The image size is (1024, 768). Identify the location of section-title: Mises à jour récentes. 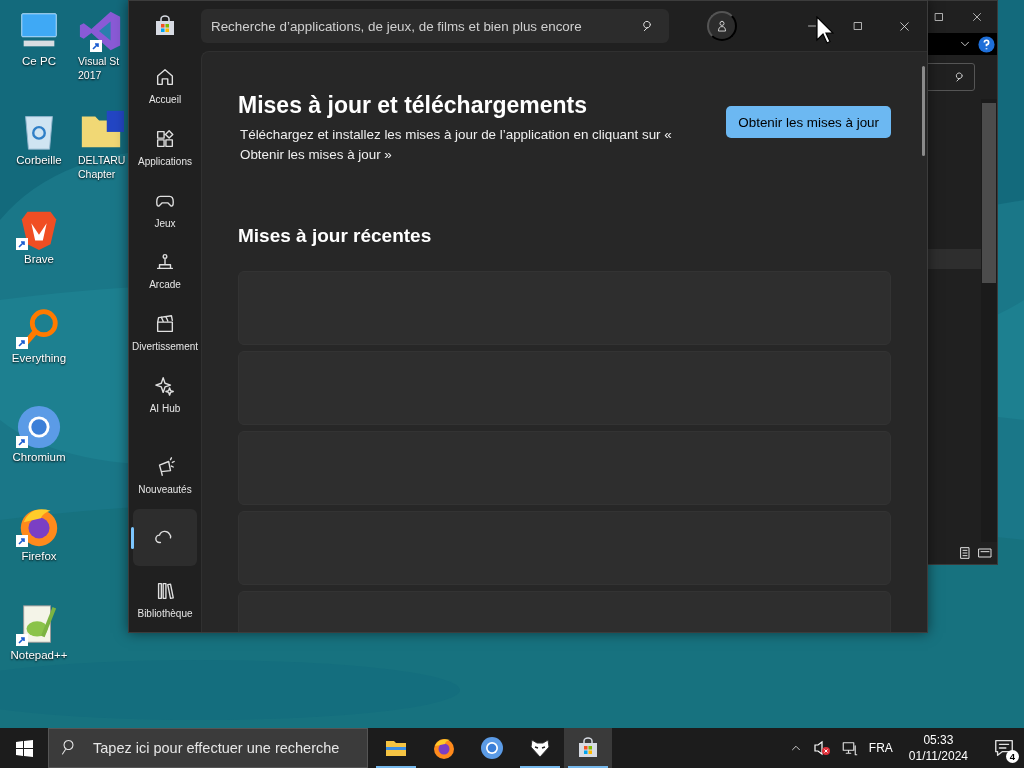
(335, 236).